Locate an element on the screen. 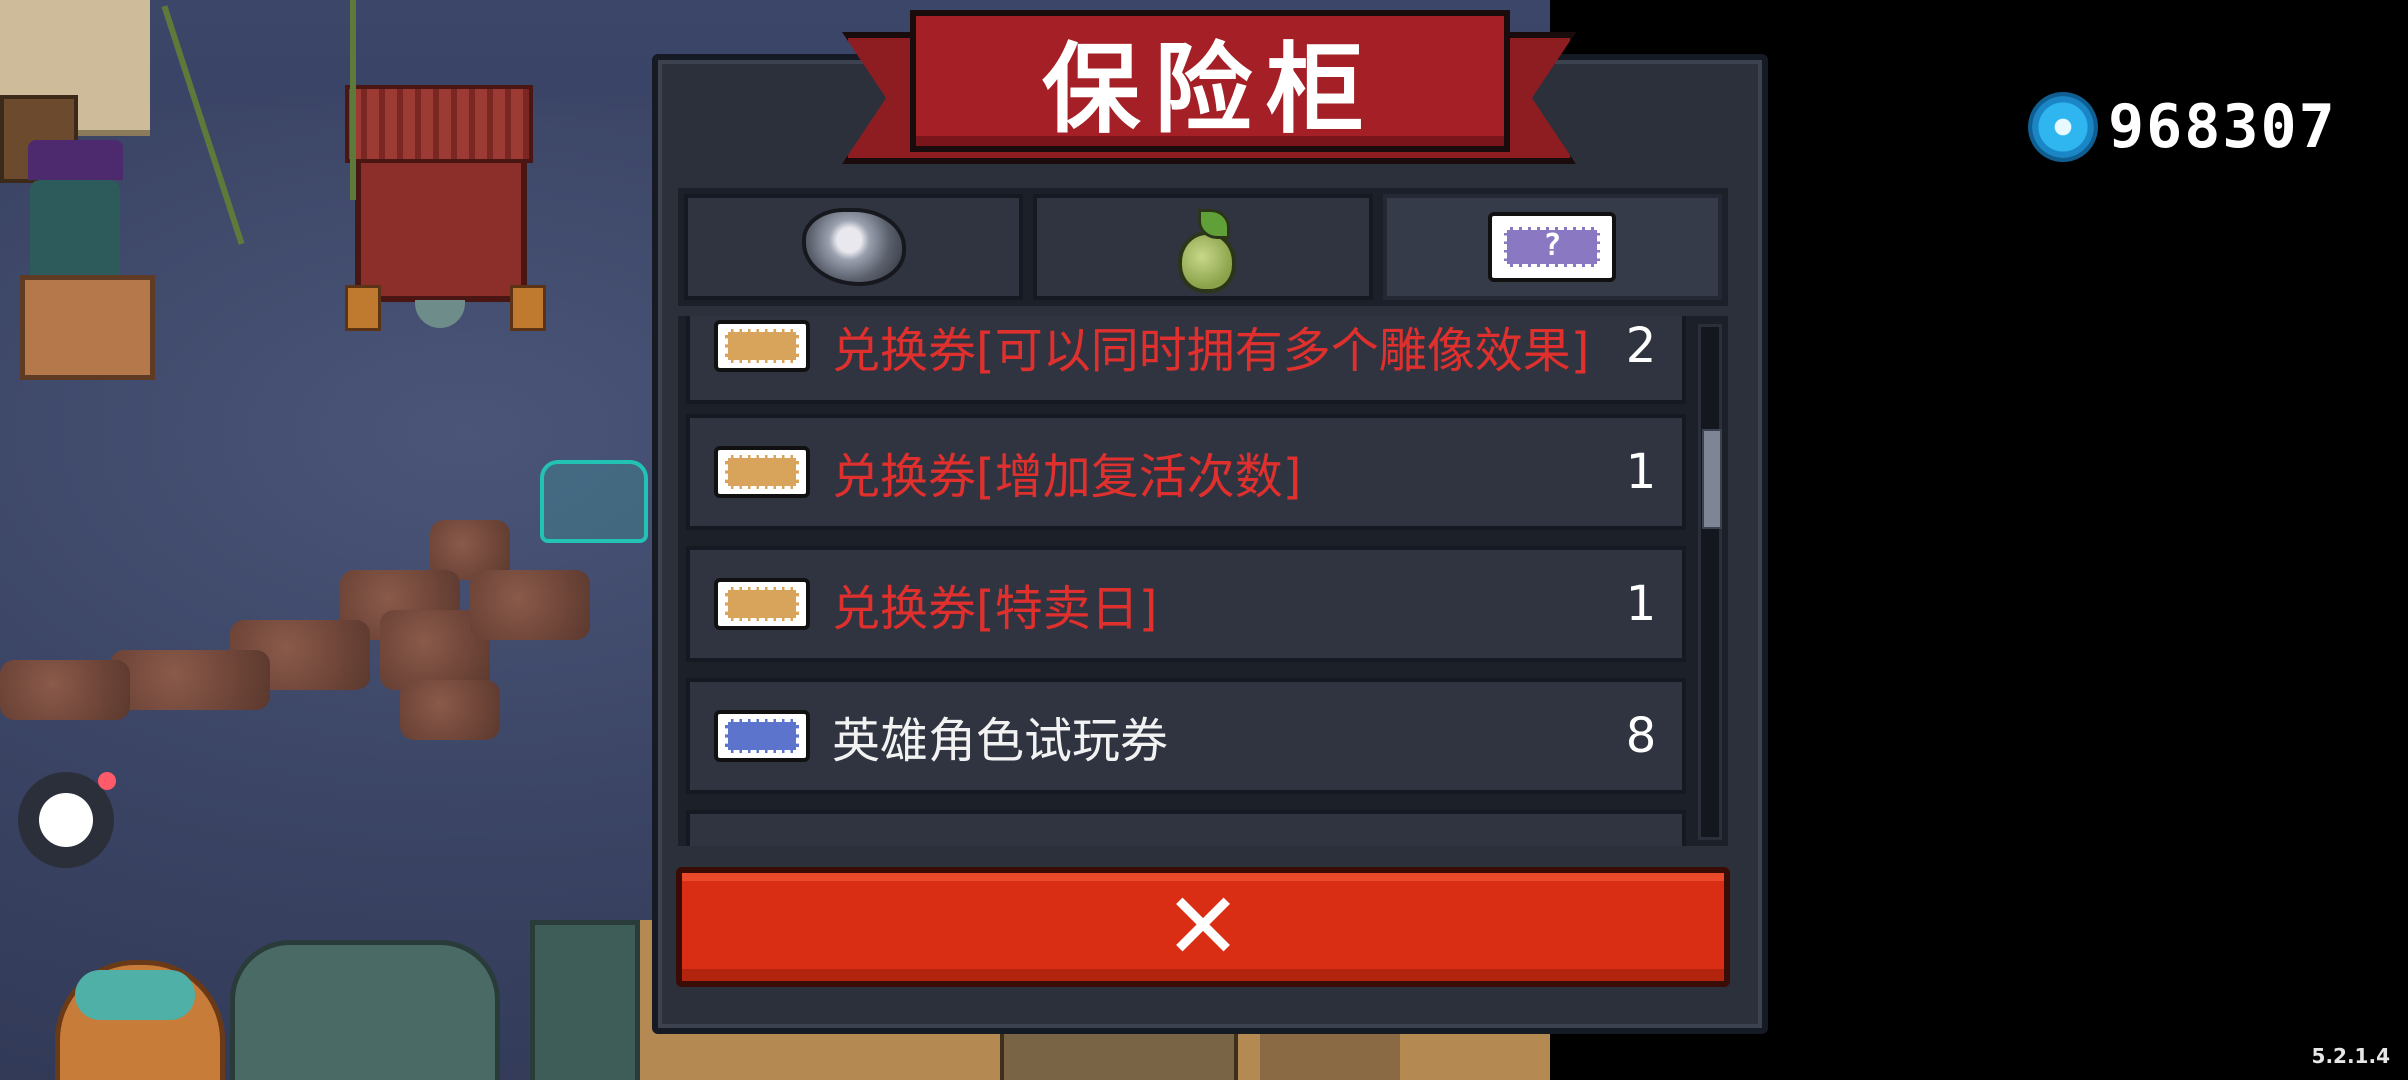  list-item: 兑换券[可以同时拥有多个雕像效果] 2 is located at coordinates (1186, 360).